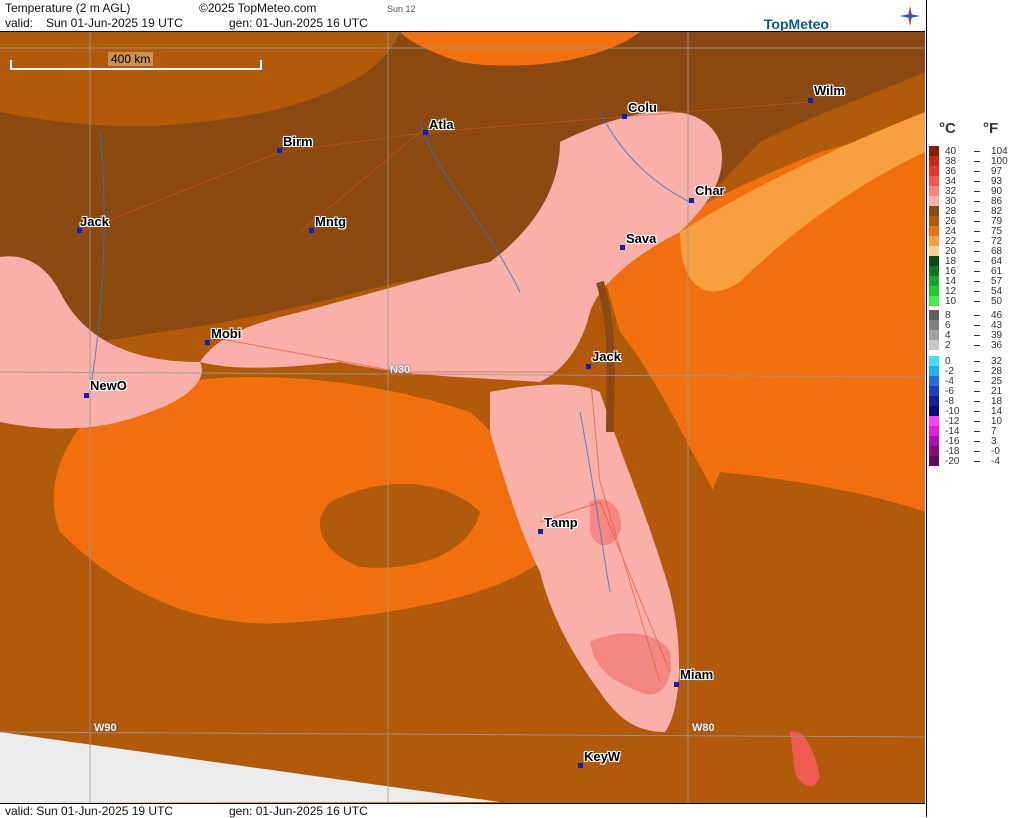 The image size is (1017, 818). What do you see at coordinates (89, 811) in the screenshot?
I see `footer-valid: valid: Sun 01-Jun-2025 19 UTC` at bounding box center [89, 811].